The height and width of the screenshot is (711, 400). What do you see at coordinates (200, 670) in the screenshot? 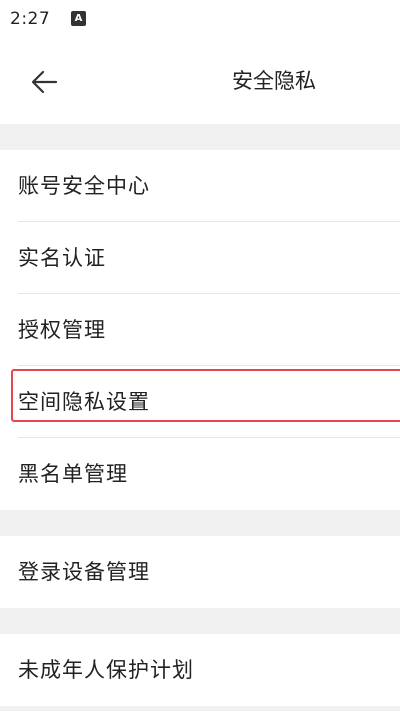
I see `list-item-minor-protection-plan: 未成年人保护计划` at bounding box center [200, 670].